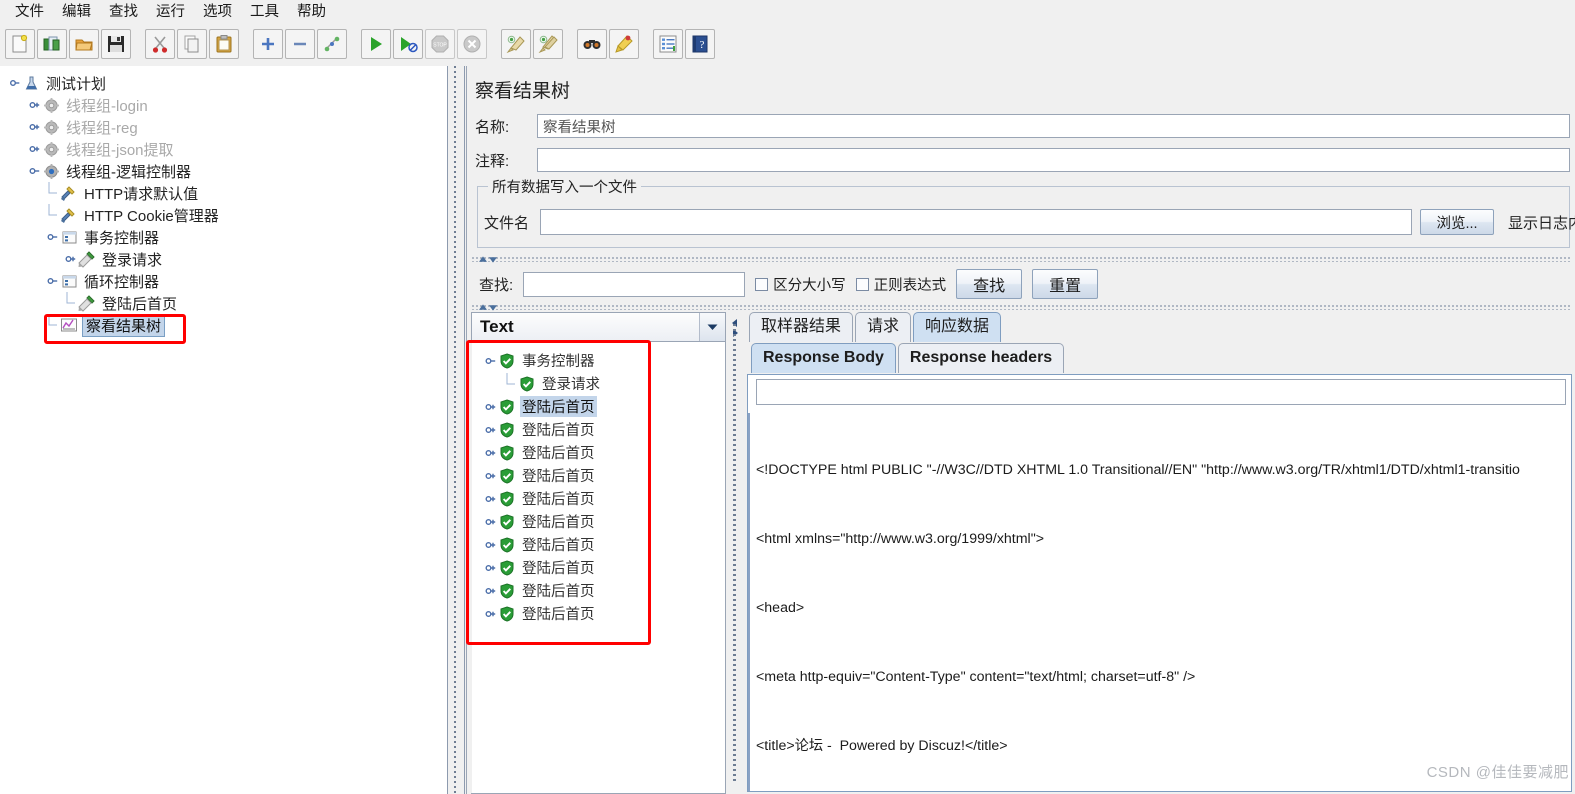 The image size is (1575, 794). I want to click on tree-node-thread-group-logic-controller: 线程组-逻辑控制器, so click(226, 171).